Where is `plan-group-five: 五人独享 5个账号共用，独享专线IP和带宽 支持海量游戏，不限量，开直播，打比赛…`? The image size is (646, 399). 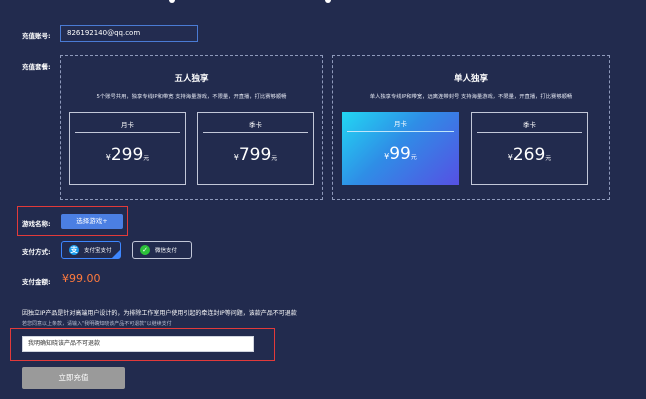 plan-group-five: 五人独享 5个账号共用，独享专线IP和带宽 支持海量游戏，不限量，开直播，打比赛… is located at coordinates (191, 127).